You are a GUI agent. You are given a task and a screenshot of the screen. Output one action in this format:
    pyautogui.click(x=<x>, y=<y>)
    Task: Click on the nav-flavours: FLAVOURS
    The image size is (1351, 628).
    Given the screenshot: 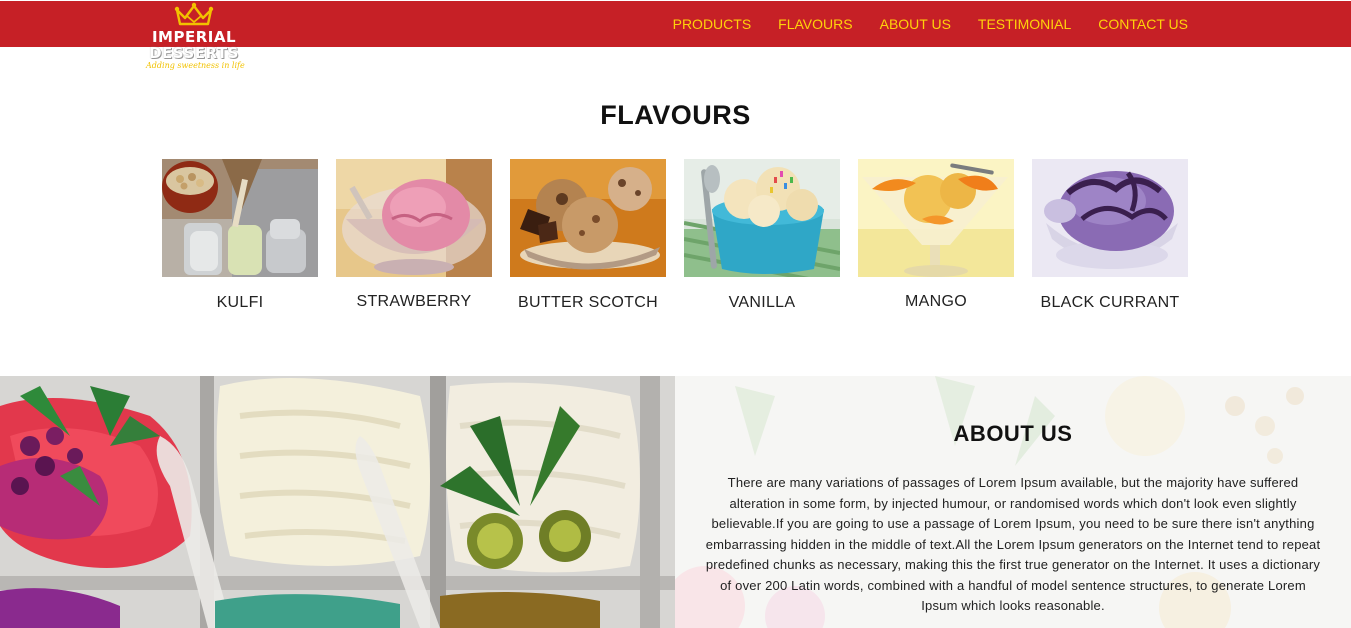 What is the action you would take?
    pyautogui.click(x=815, y=24)
    